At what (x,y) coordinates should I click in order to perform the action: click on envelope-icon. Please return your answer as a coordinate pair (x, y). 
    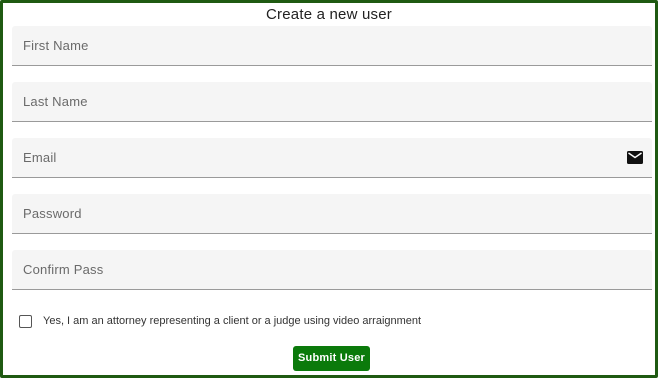
    Looking at the image, I should click on (635, 157).